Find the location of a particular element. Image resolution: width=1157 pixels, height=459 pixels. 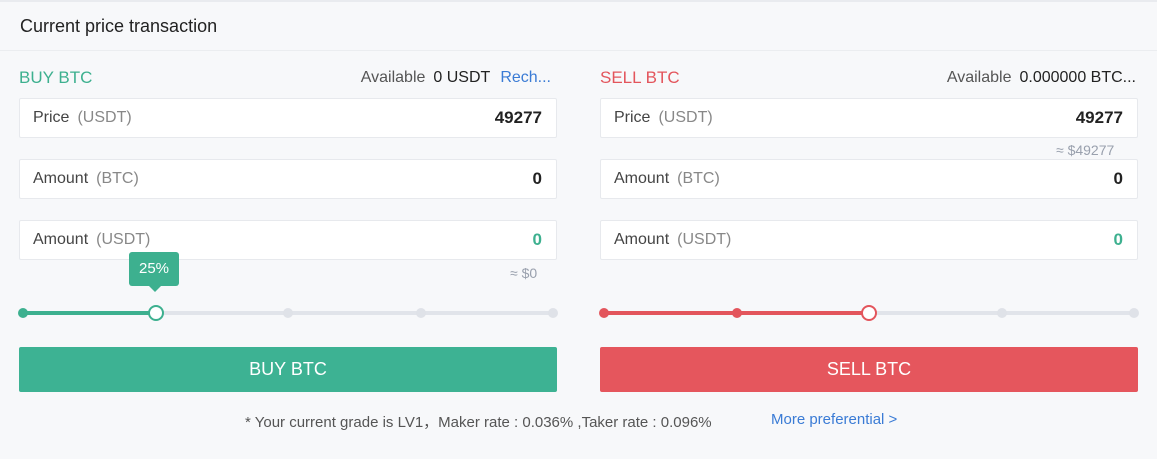

sell-button: SELL BTC is located at coordinates (869, 369).